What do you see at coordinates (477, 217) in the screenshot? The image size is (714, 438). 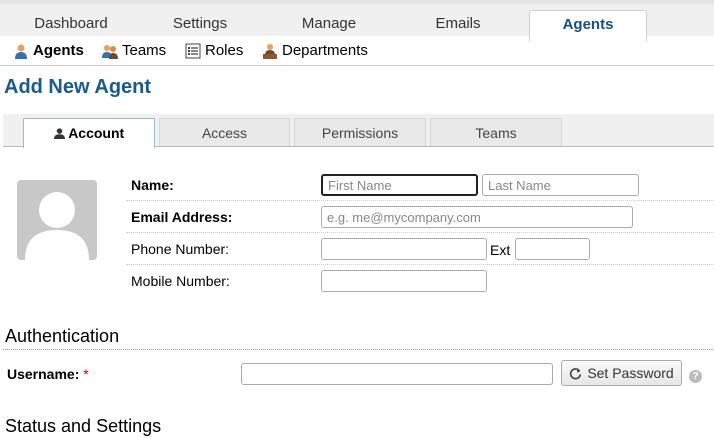 I see `email-input` at bounding box center [477, 217].